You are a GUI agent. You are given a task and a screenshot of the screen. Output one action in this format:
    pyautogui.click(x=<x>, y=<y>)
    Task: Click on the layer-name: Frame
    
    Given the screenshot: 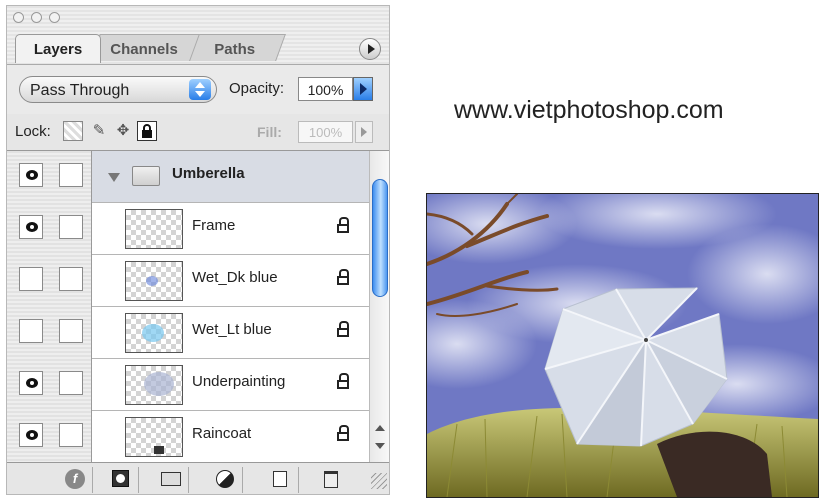 What is the action you would take?
    pyautogui.click(x=214, y=225)
    